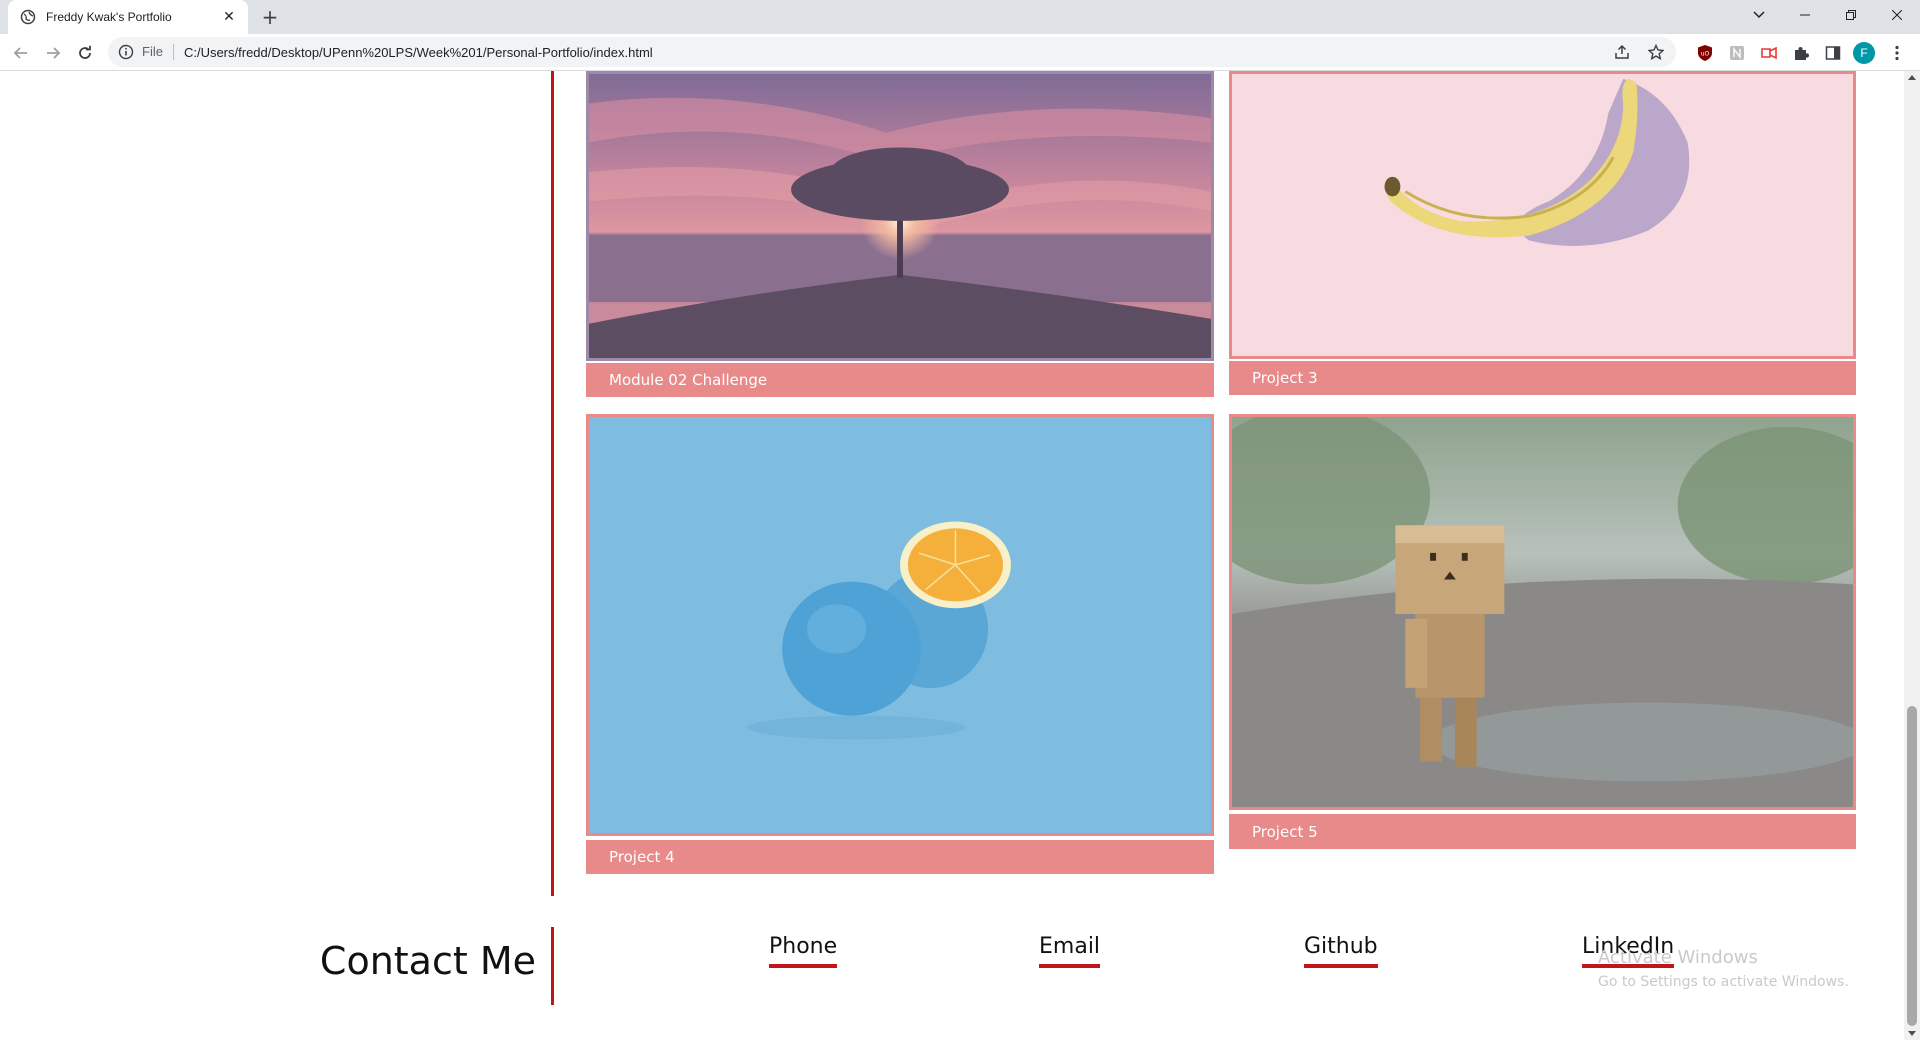 The width and height of the screenshot is (1920, 1040). What do you see at coordinates (900, 625) in the screenshot?
I see `orange-image` at bounding box center [900, 625].